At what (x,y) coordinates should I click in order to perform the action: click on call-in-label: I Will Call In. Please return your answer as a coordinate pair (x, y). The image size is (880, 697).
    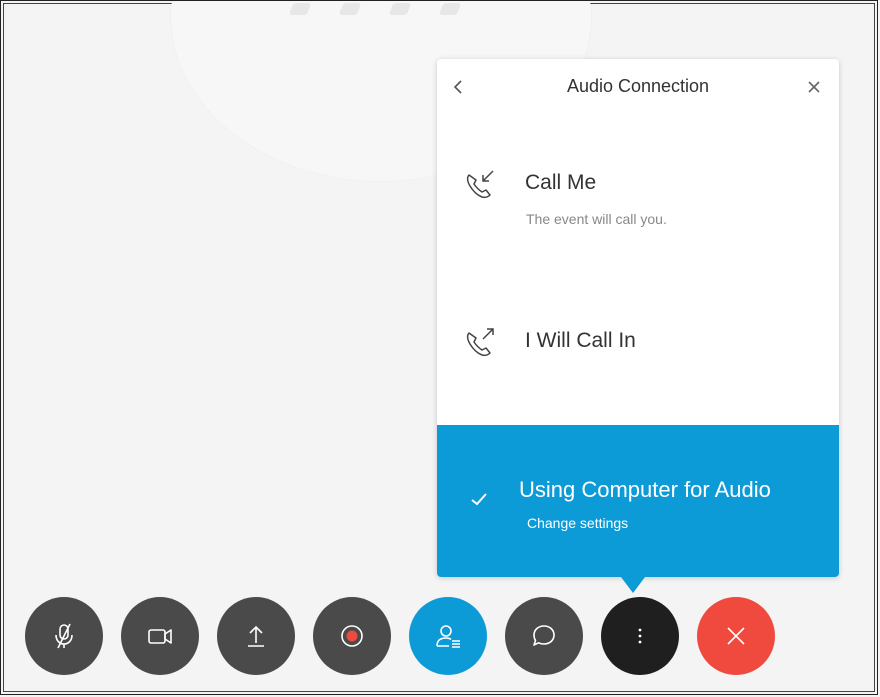
    Looking at the image, I should click on (580, 340).